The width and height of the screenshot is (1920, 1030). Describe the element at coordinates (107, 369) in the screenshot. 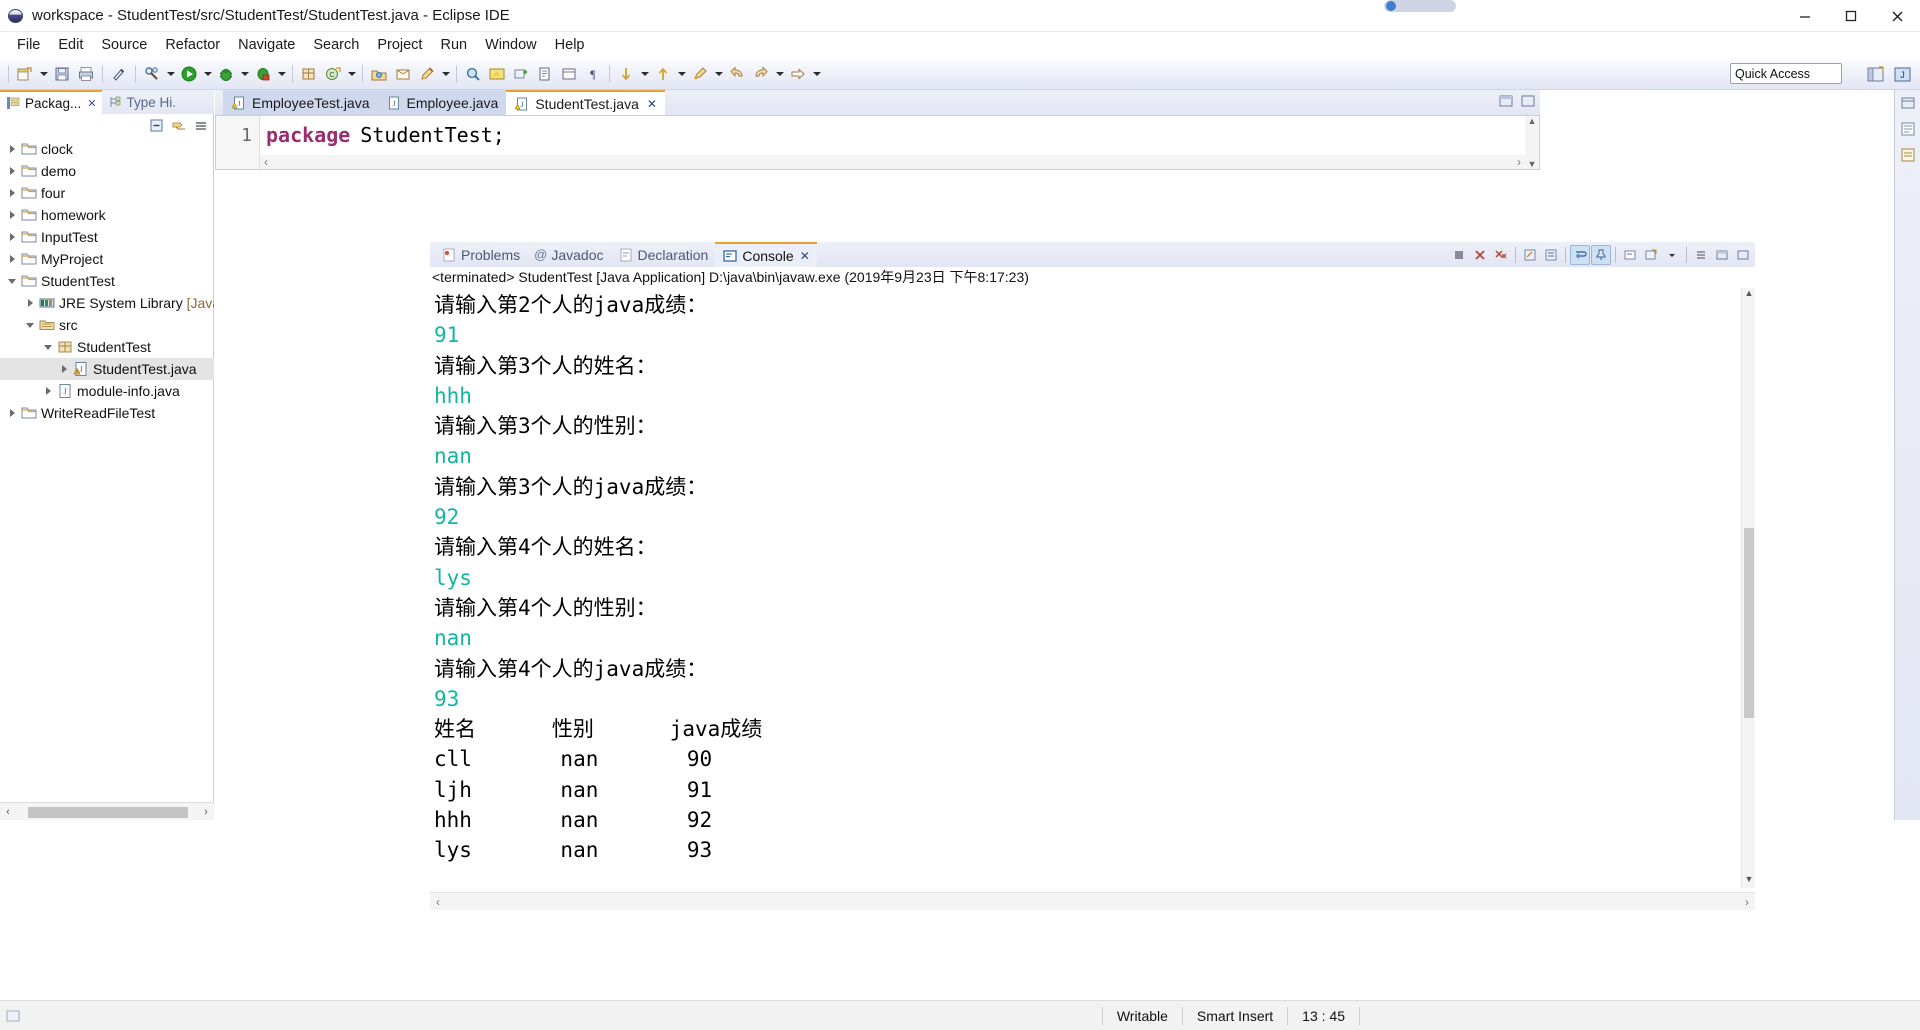

I see `tree-node-studenttest-java: J StudentTest.java` at that location.